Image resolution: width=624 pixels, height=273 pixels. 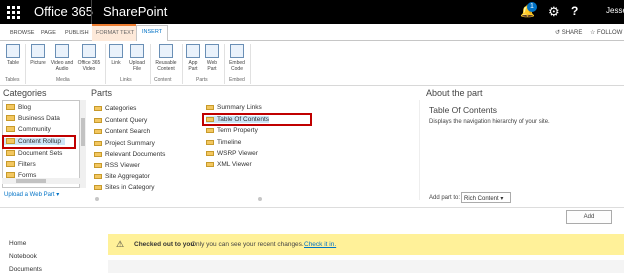 What do you see at coordinates (193, 58) in the screenshot?
I see `app-part-button: App Part` at bounding box center [193, 58].